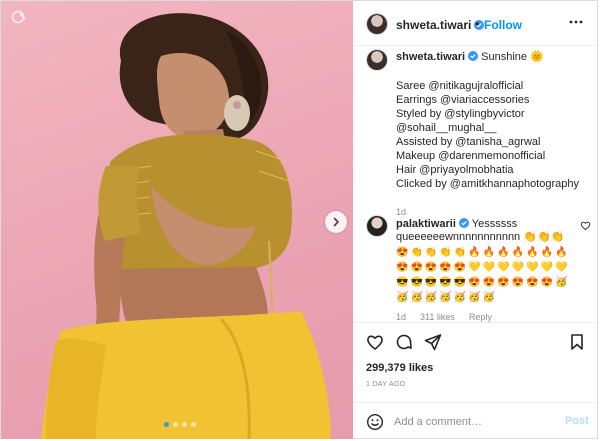 The image size is (600, 441). What do you see at coordinates (377, 24) in the screenshot?
I see `author-avatar` at bounding box center [377, 24].